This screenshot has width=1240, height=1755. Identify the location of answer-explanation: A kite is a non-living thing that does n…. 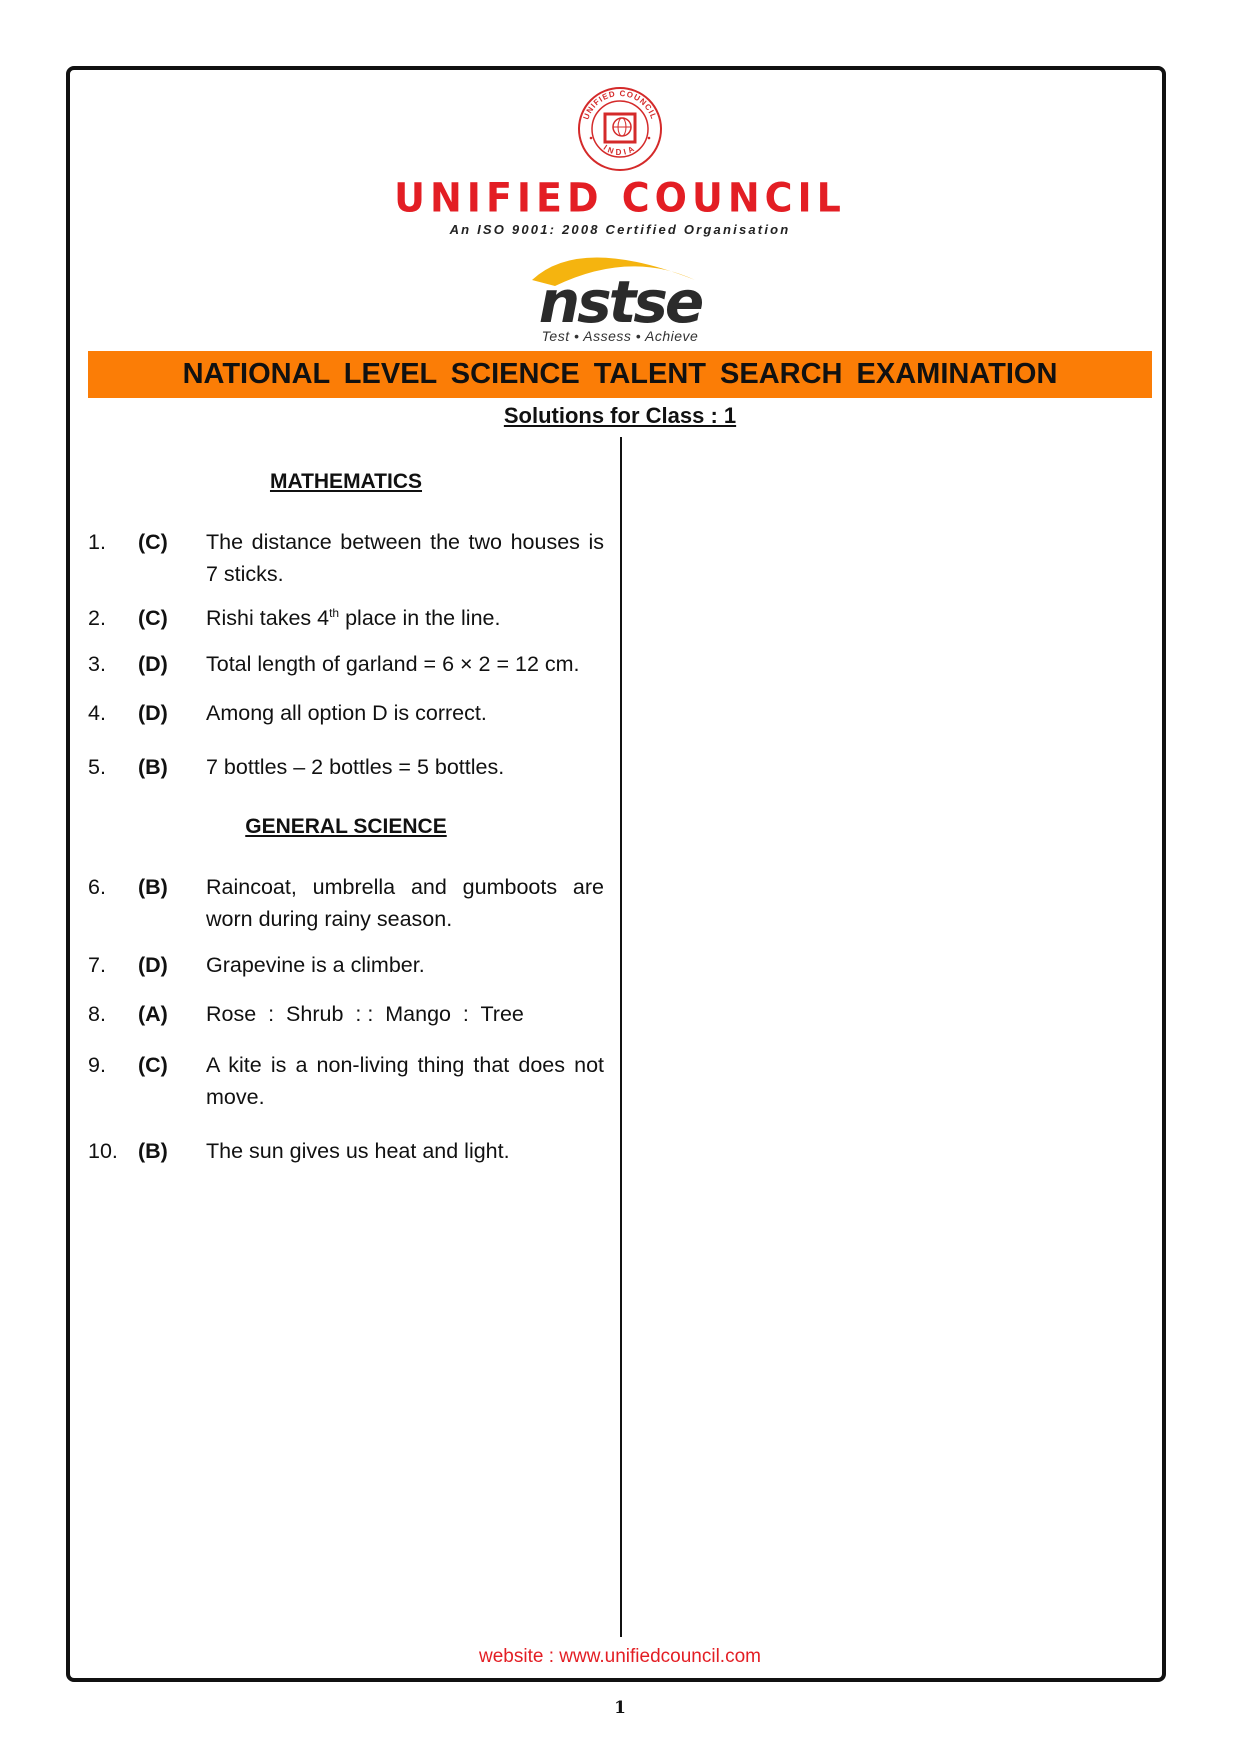
(405, 1081).